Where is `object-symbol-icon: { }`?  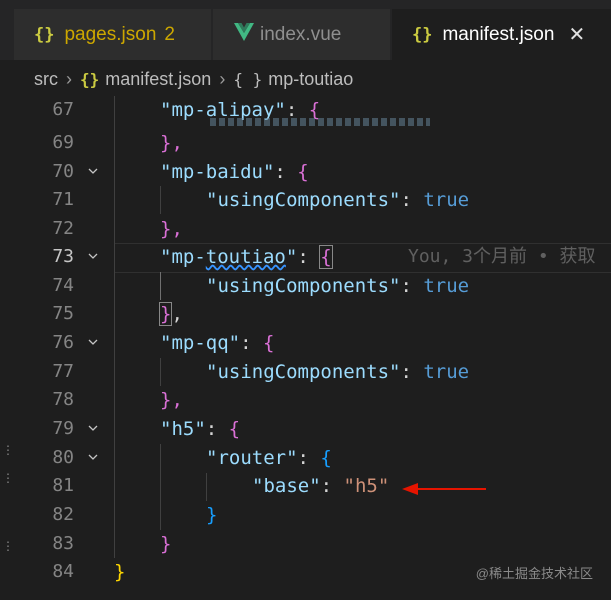
object-symbol-icon: { } is located at coordinates (248, 79).